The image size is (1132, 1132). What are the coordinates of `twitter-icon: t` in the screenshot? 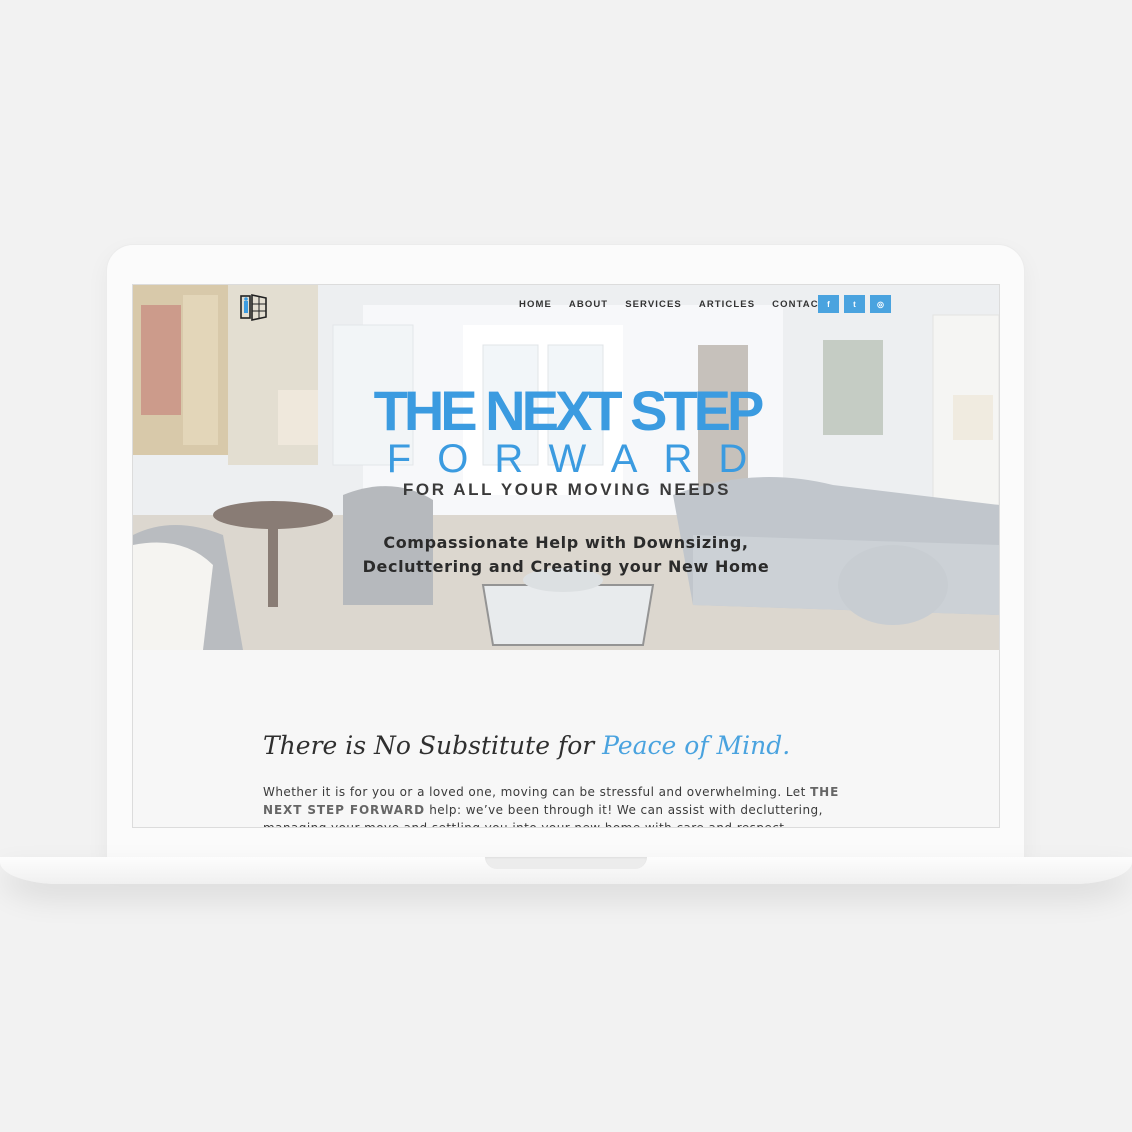 It's located at (854, 304).